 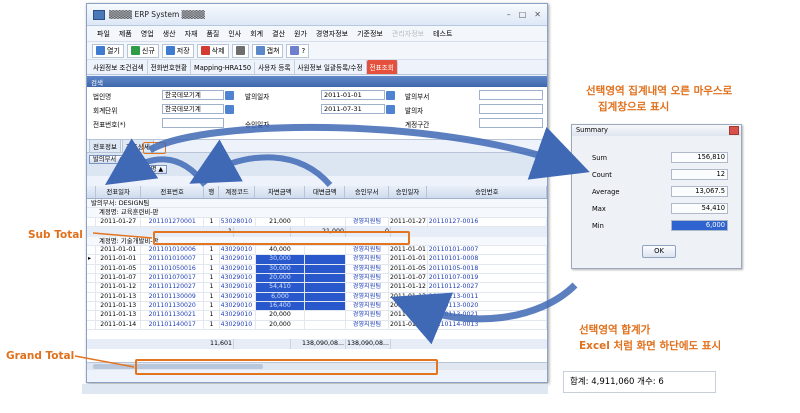 What do you see at coordinates (119, 192) in the screenshot?
I see `column-header: 전표일자` at bounding box center [119, 192].